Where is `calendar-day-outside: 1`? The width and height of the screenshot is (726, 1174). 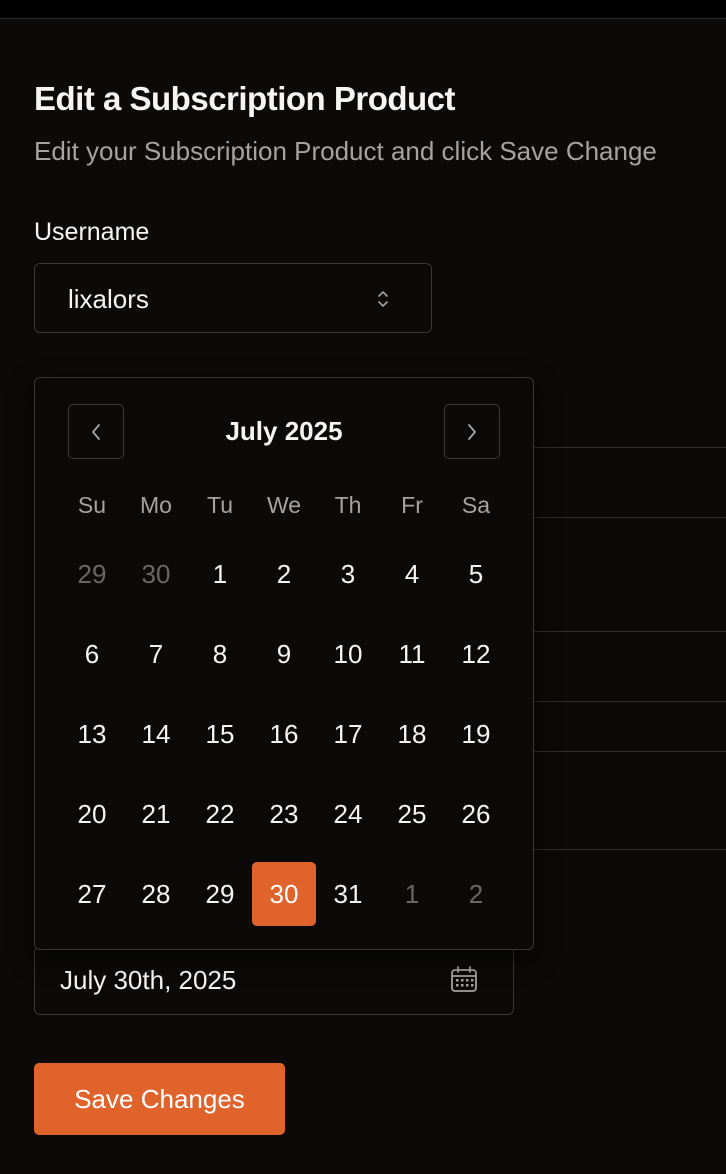
calendar-day-outside: 1 is located at coordinates (412, 894).